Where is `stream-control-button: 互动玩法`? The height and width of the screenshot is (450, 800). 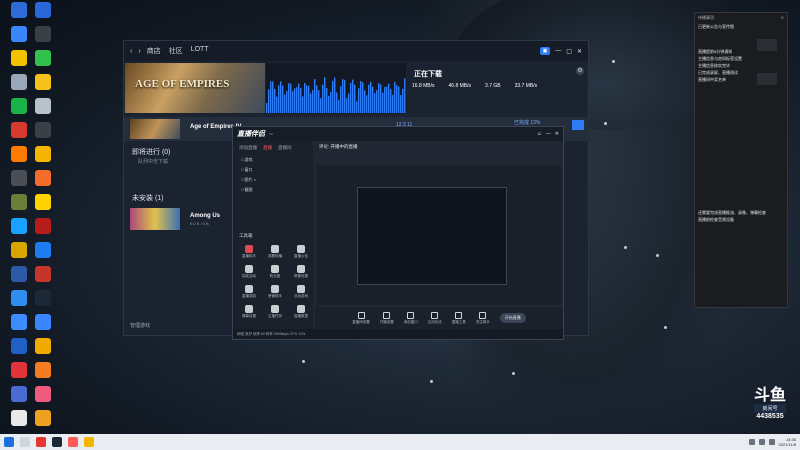 stream-control-button: 互动玩法 is located at coordinates (435, 318).